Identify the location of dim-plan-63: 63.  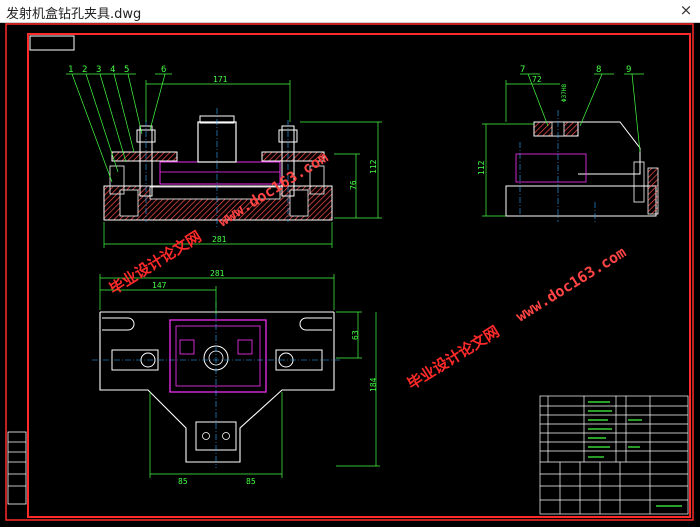
(355, 335).